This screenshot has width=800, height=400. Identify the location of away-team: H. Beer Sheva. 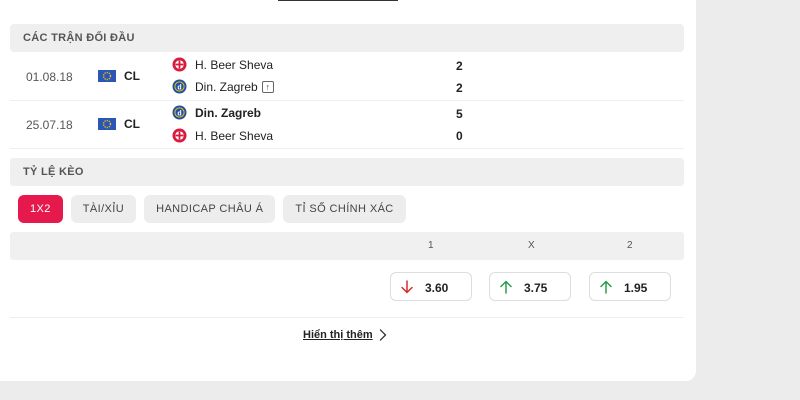
(222, 135).